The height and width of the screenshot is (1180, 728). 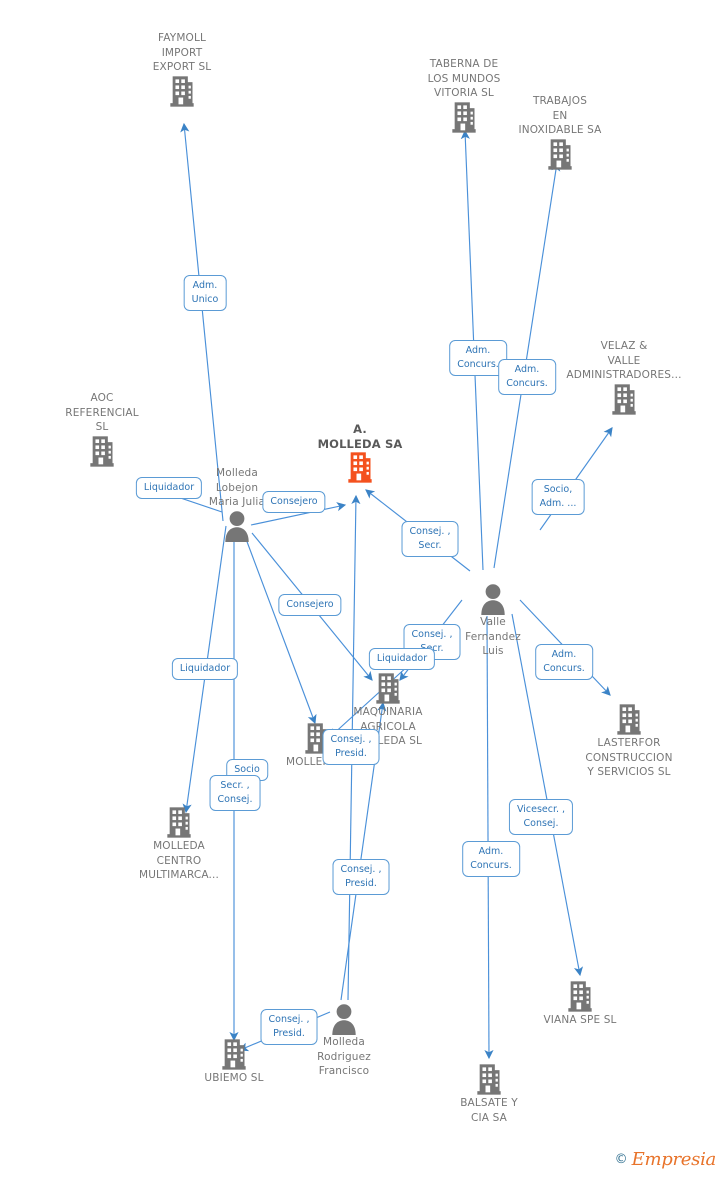 I want to click on edge-mlobejon-faymoll, so click(x=202, y=322).